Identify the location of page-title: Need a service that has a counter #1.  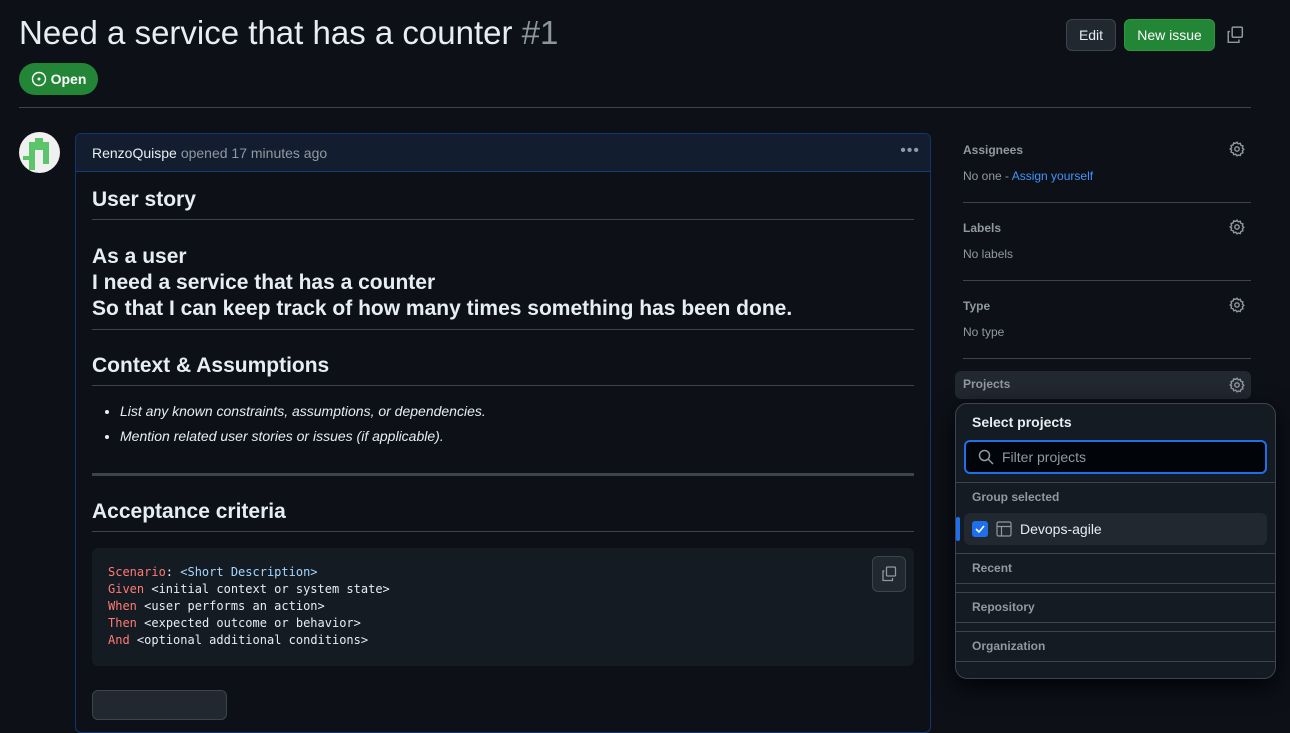
(289, 32).